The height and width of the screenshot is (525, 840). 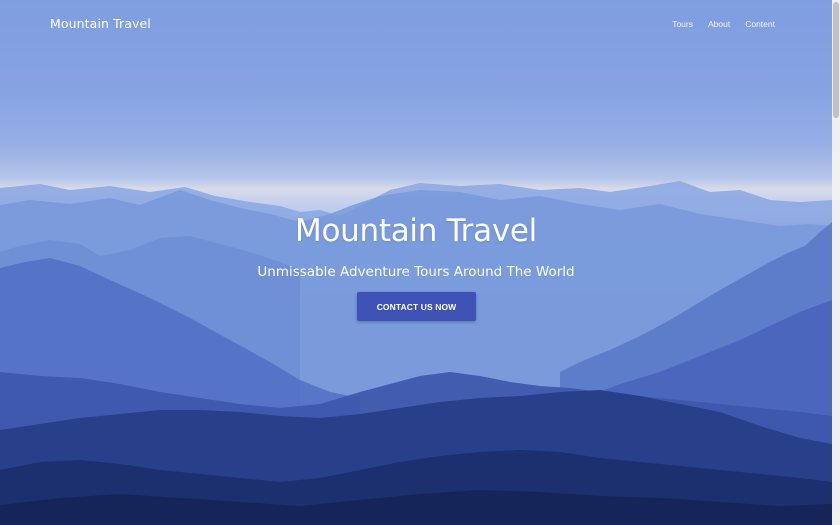 I want to click on brand-logo-text: Mountain Travel, so click(x=100, y=23).